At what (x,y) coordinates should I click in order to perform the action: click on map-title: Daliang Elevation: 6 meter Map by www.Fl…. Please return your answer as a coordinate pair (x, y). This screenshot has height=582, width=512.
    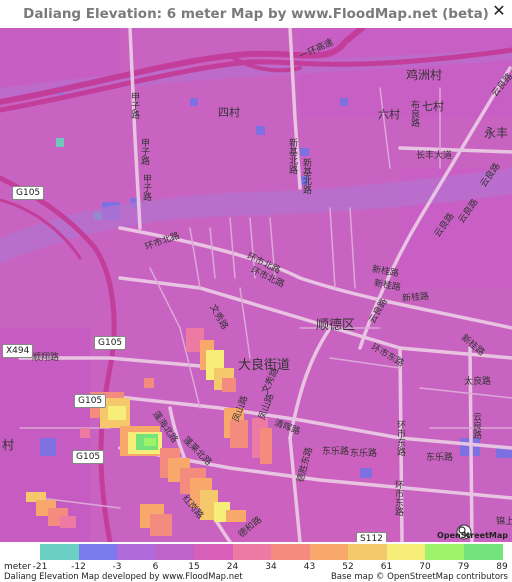
    Looking at the image, I should click on (256, 14).